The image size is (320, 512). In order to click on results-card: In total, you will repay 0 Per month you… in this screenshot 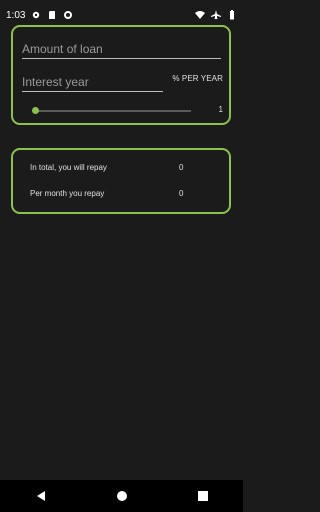, I will do `click(121, 181)`.